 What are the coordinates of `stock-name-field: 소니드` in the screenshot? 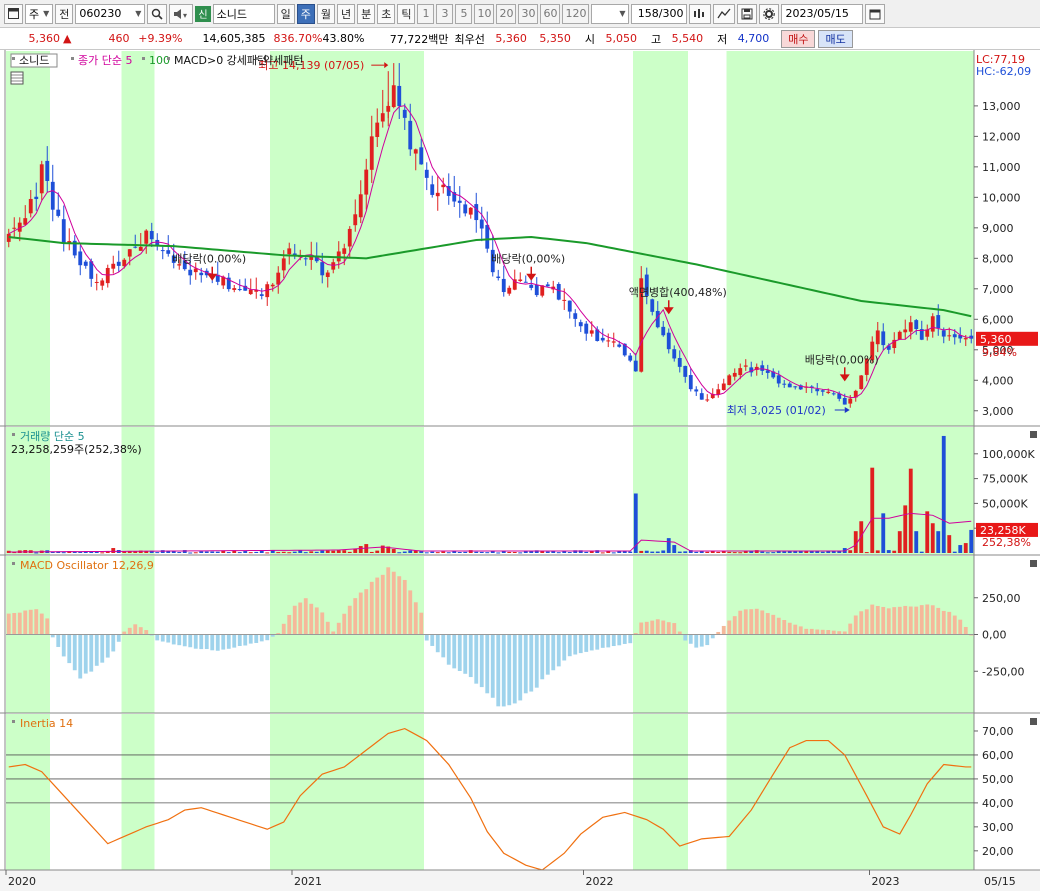 It's located at (243, 13).